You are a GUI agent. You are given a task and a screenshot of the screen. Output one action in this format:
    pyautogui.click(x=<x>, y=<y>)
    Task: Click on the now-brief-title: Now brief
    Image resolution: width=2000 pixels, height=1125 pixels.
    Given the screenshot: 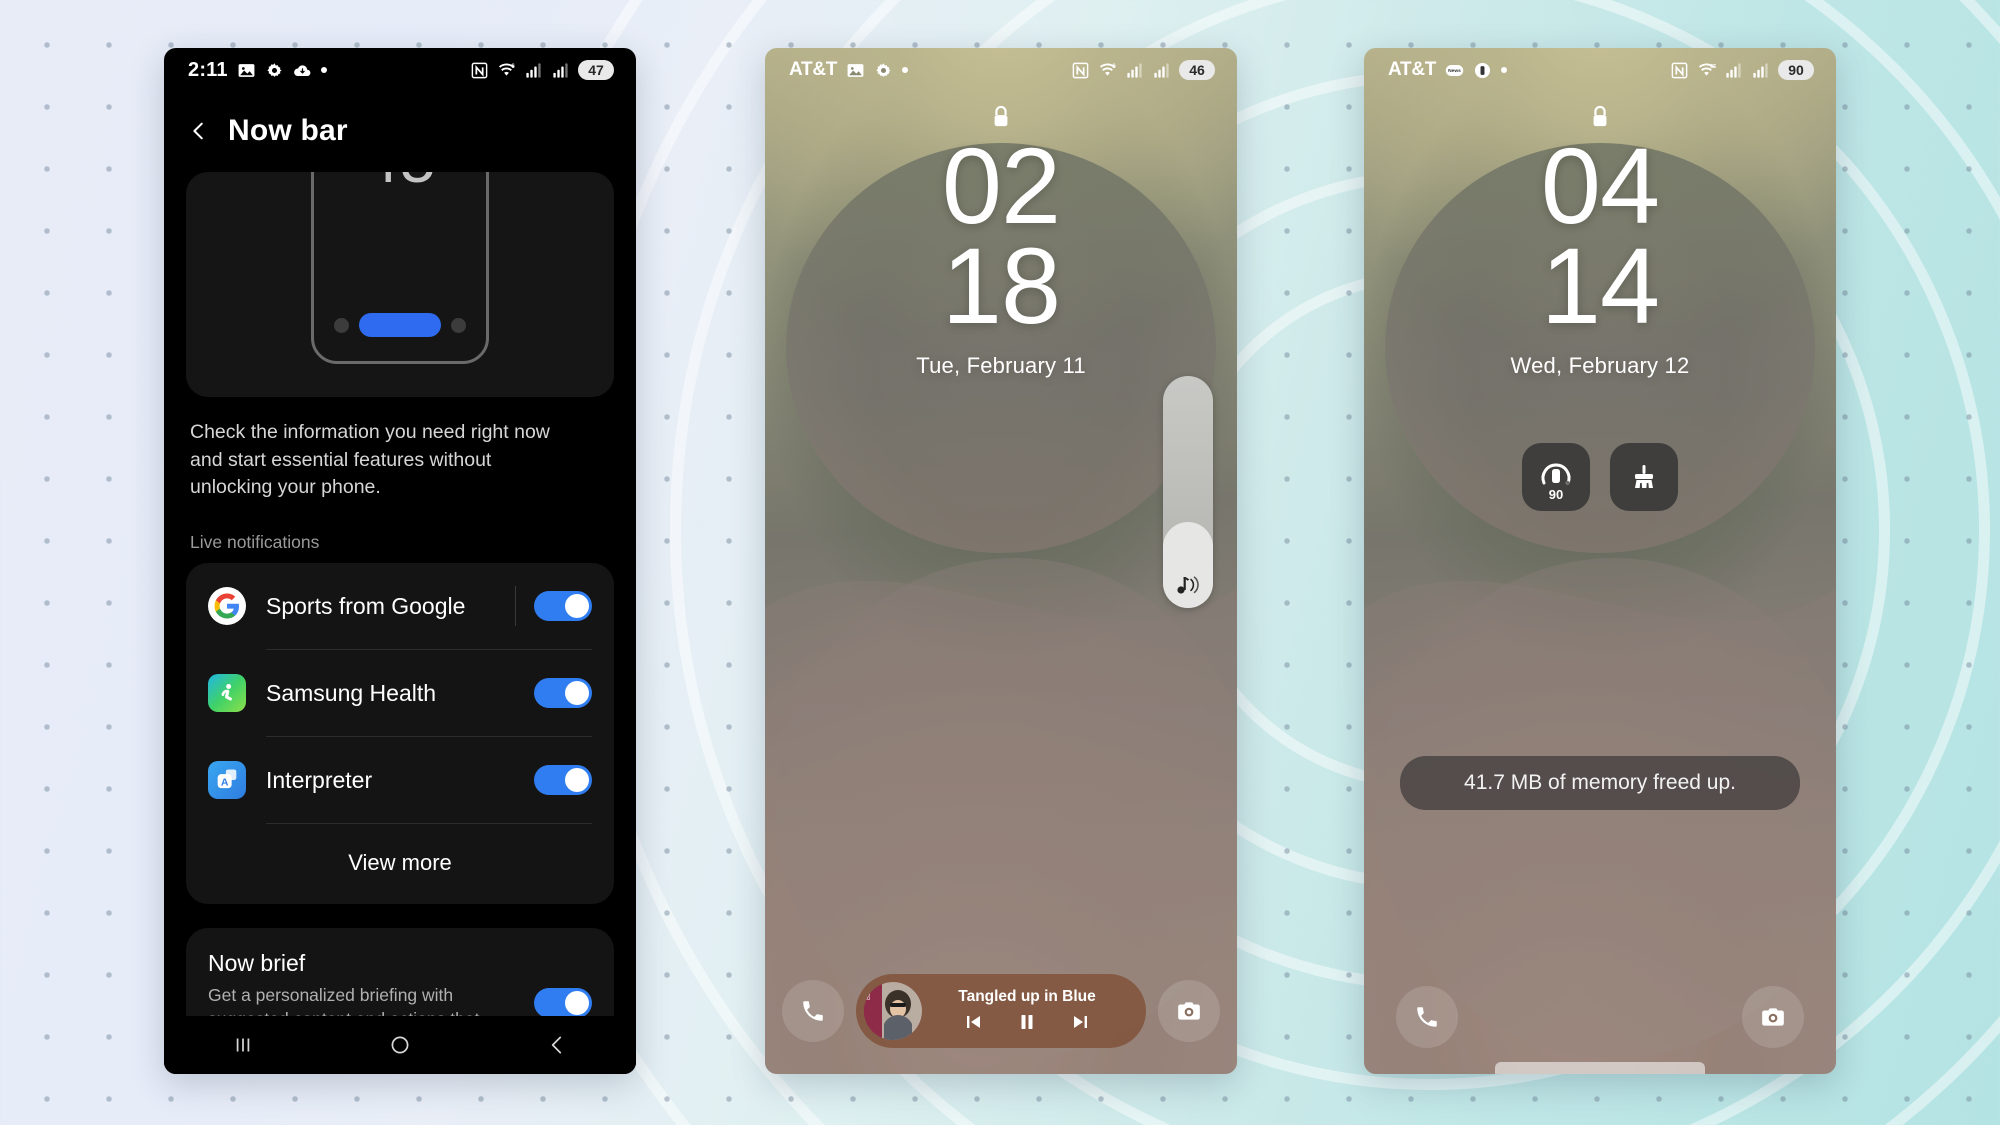 What is the action you would take?
    pyautogui.click(x=257, y=963)
    